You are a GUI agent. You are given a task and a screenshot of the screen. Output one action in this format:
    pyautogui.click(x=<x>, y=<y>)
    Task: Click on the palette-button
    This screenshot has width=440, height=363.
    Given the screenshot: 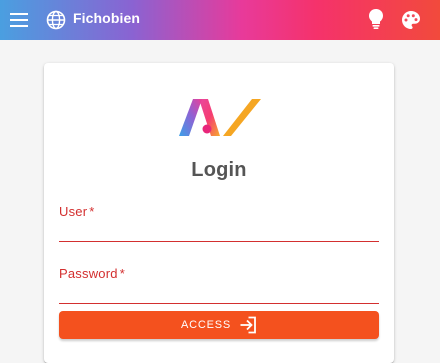 What is the action you would take?
    pyautogui.click(x=411, y=20)
    